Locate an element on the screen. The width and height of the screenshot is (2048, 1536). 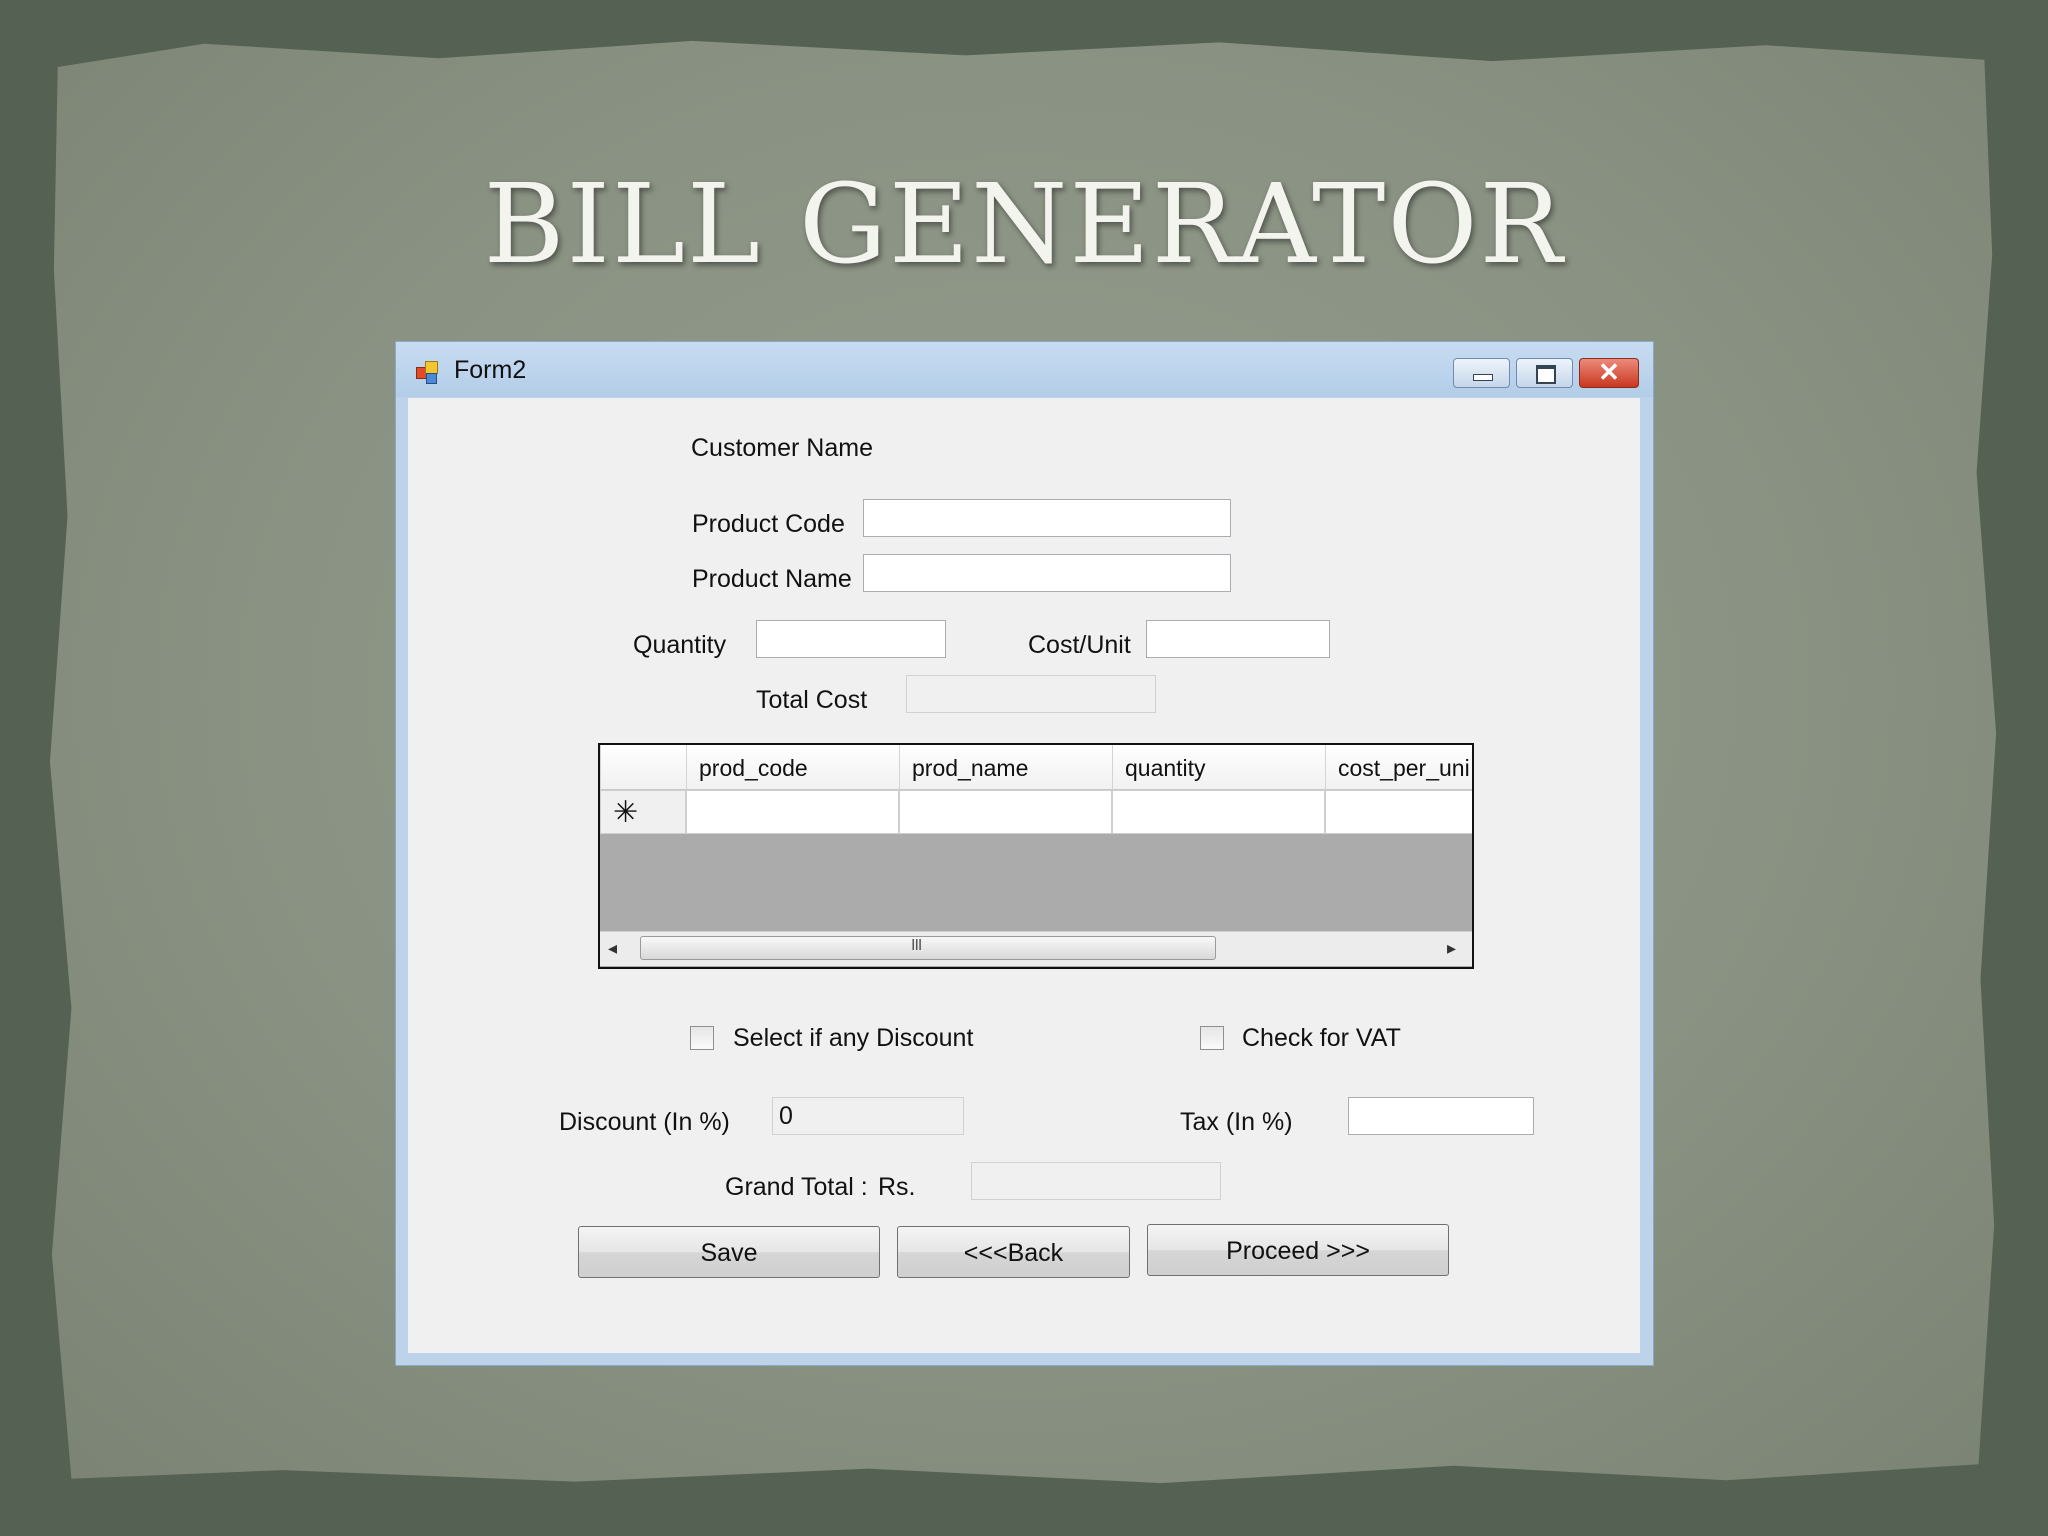
scroll-grip-icon: III is located at coordinates (916, 945).